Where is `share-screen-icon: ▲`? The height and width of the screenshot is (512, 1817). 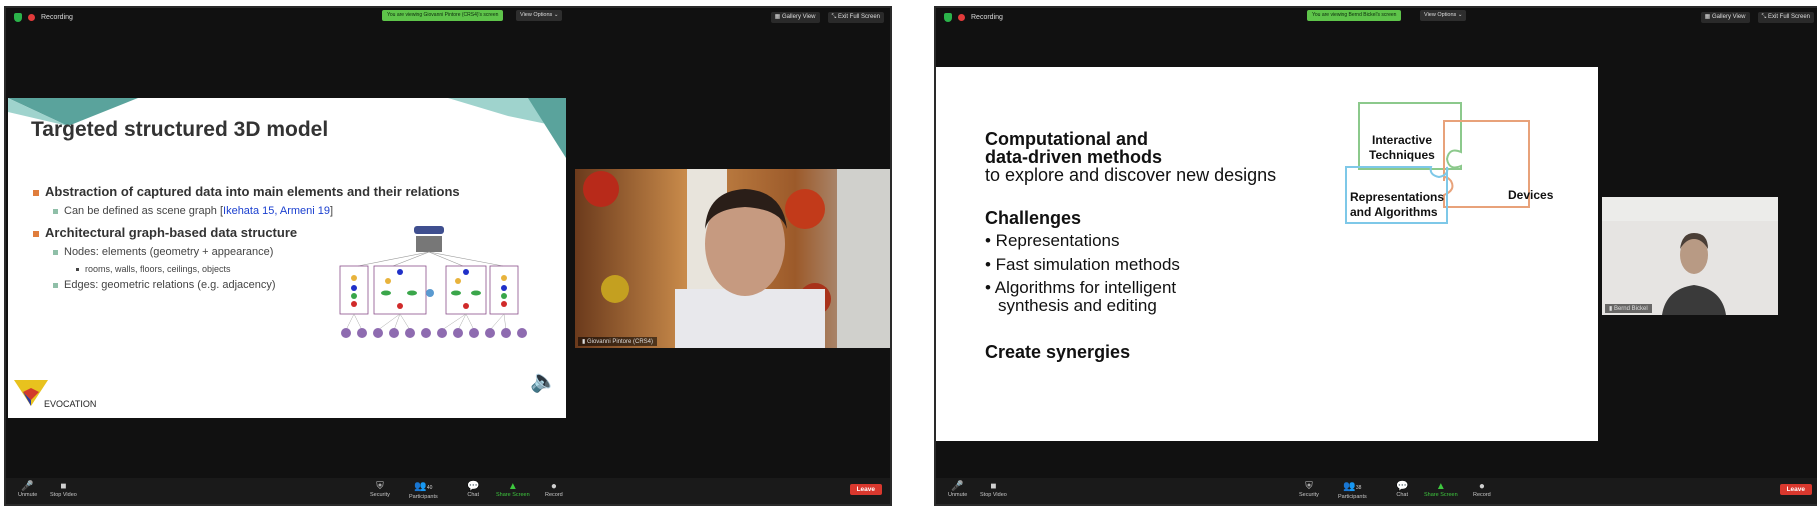 share-screen-icon: ▲ is located at coordinates (512, 486).